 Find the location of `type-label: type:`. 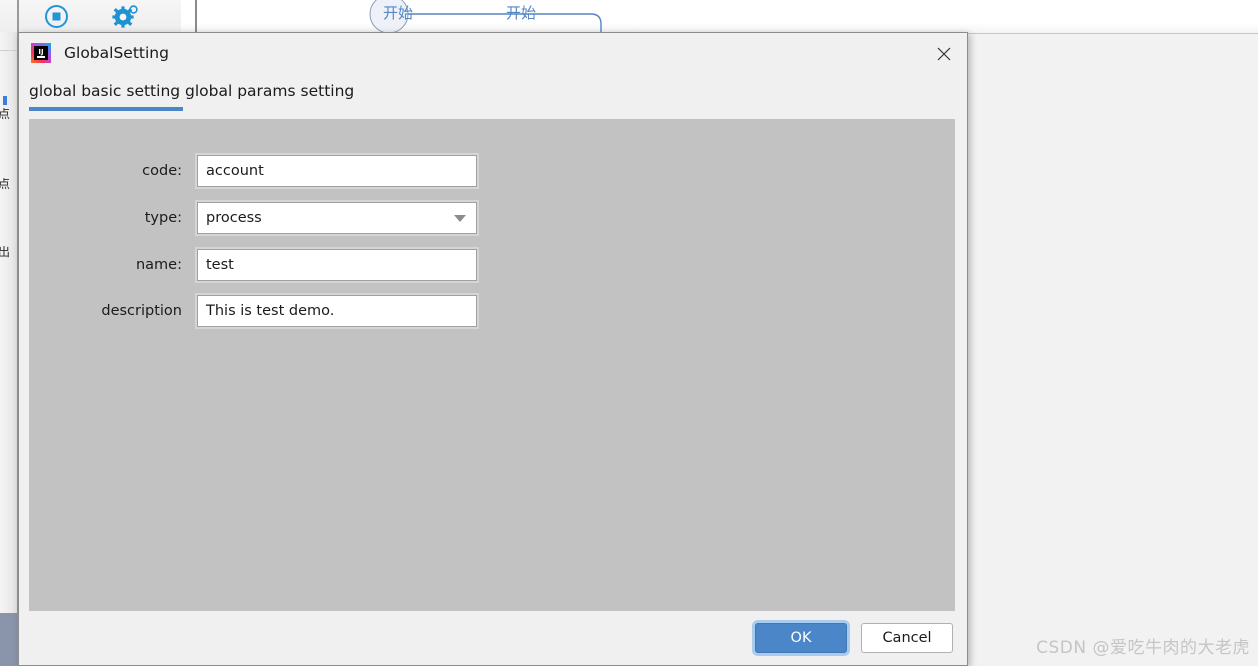

type-label: type: is located at coordinates (163, 218).